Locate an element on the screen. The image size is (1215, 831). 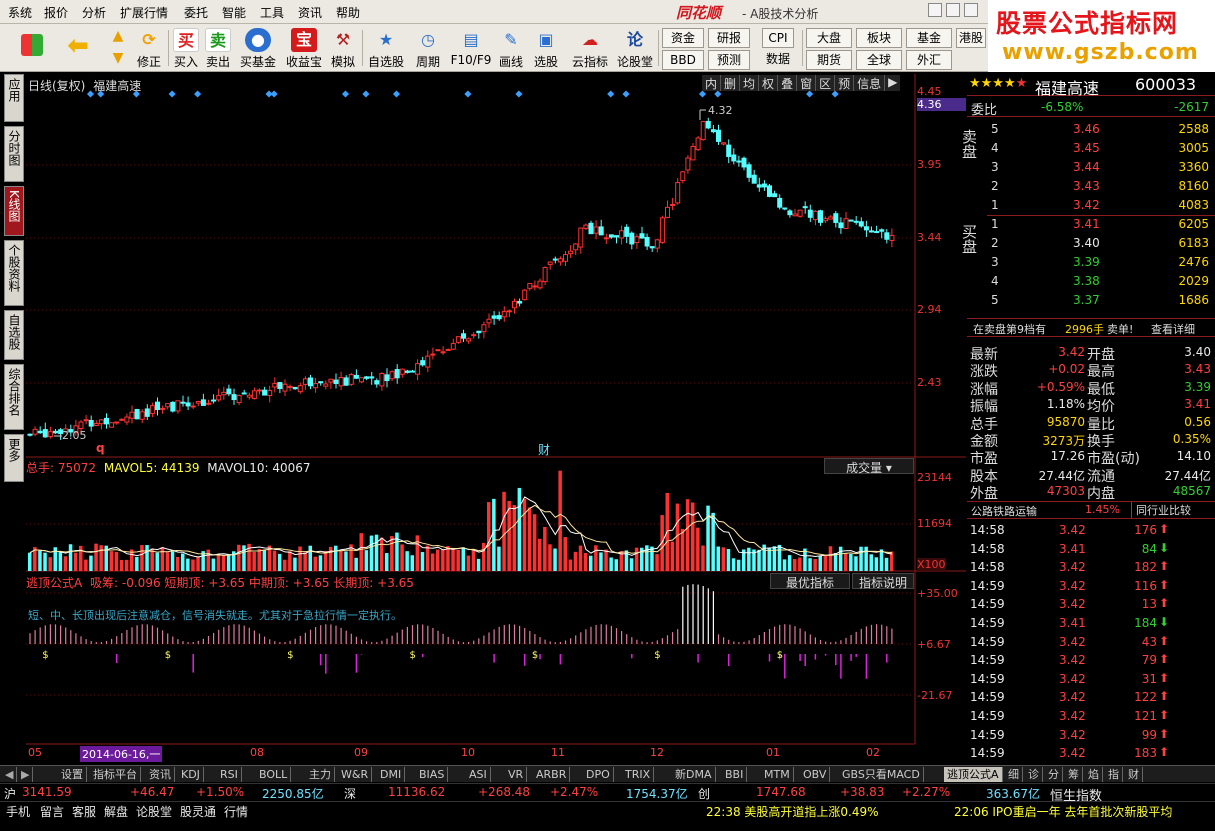
menu-smart: 智能 is located at coordinates (234, 12).